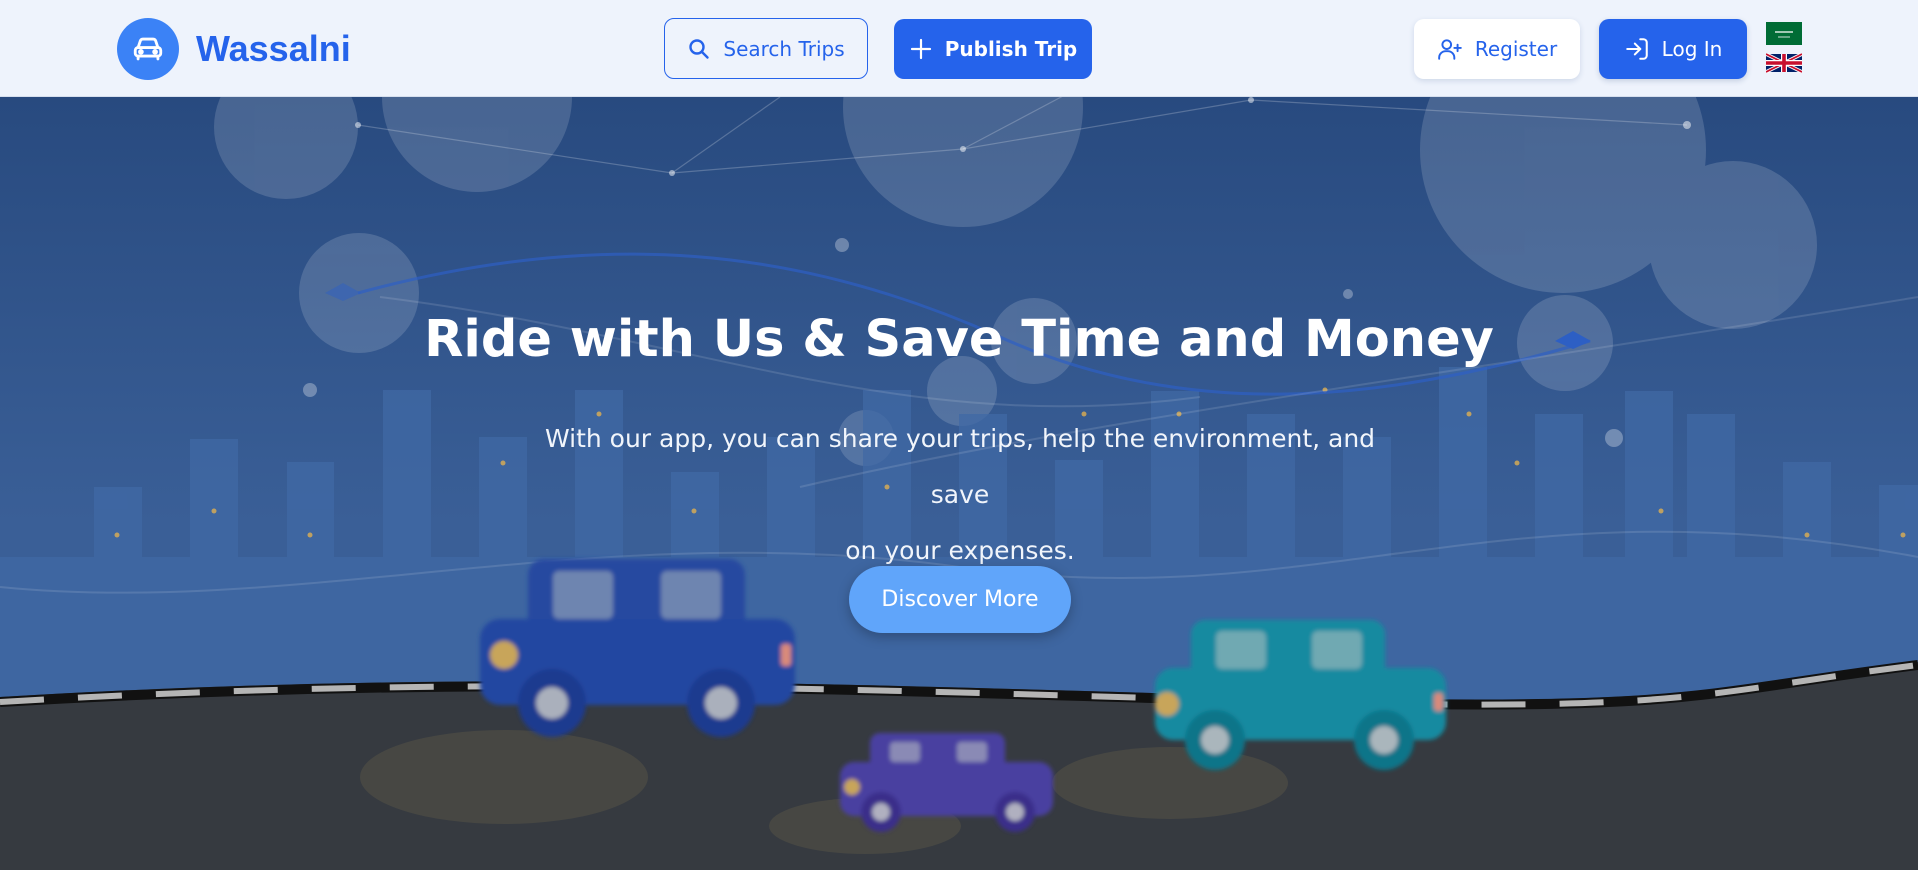 This screenshot has height=870, width=1918. I want to click on login-button: Log In, so click(1673, 49).